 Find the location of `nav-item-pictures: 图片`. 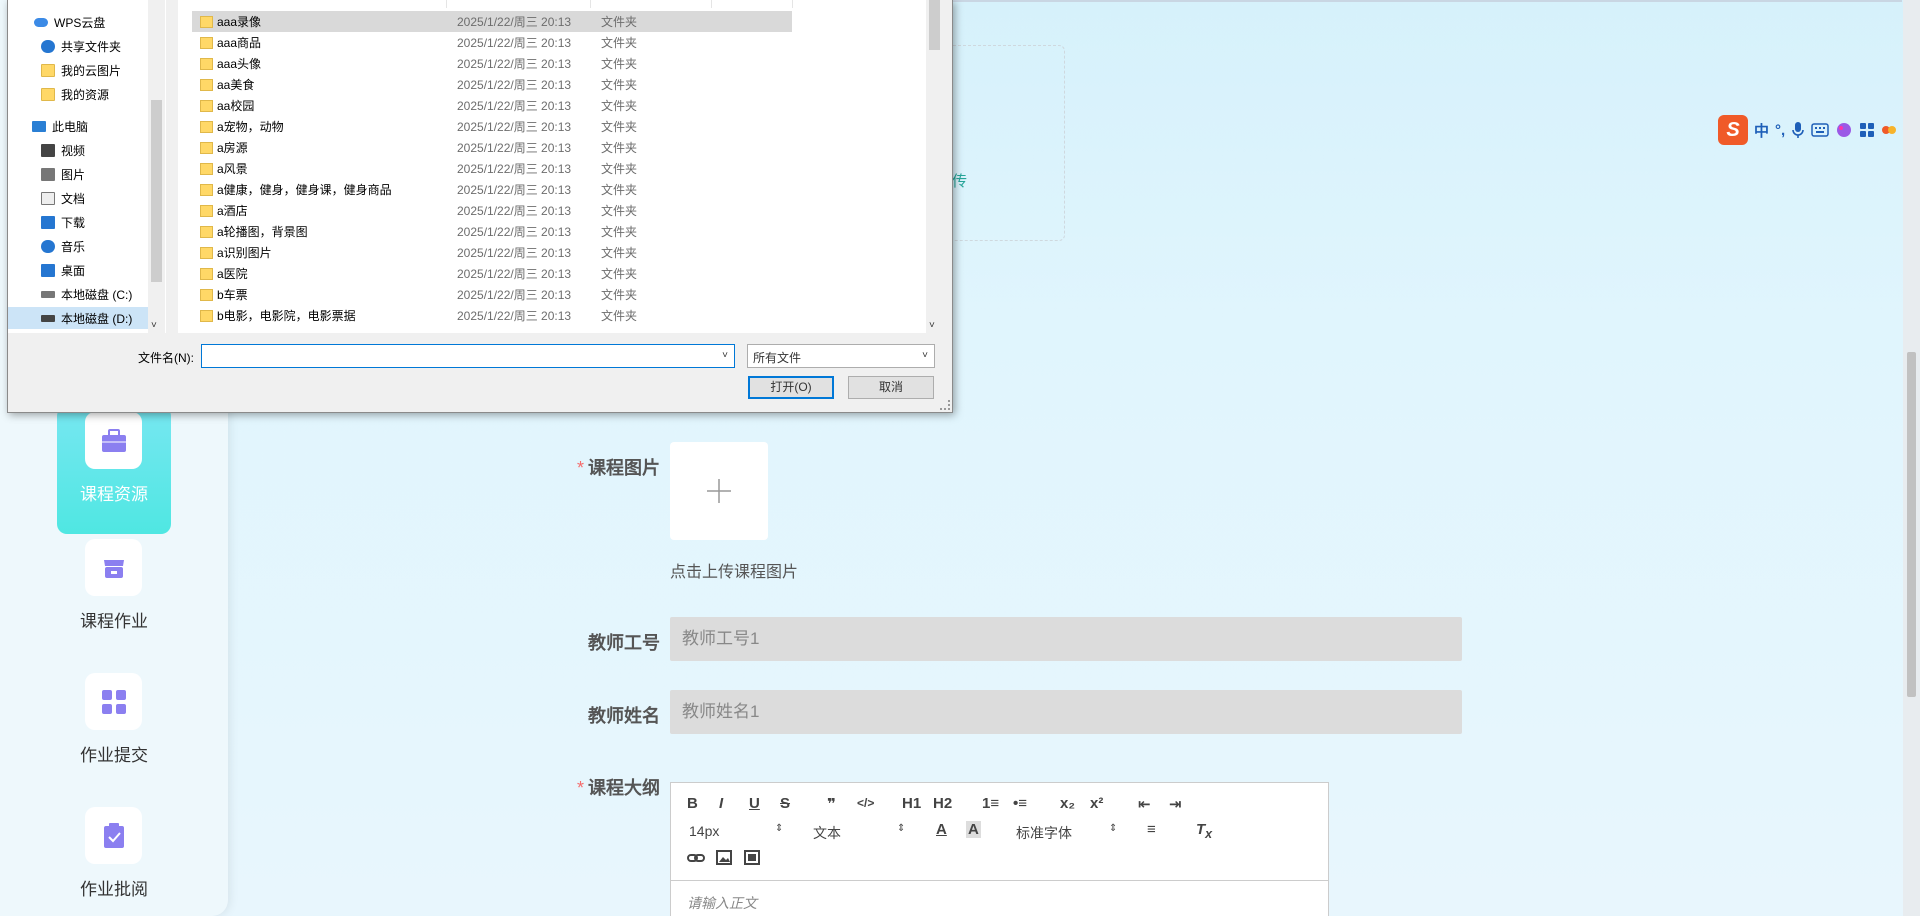

nav-item-pictures: 图片 is located at coordinates (78, 174).